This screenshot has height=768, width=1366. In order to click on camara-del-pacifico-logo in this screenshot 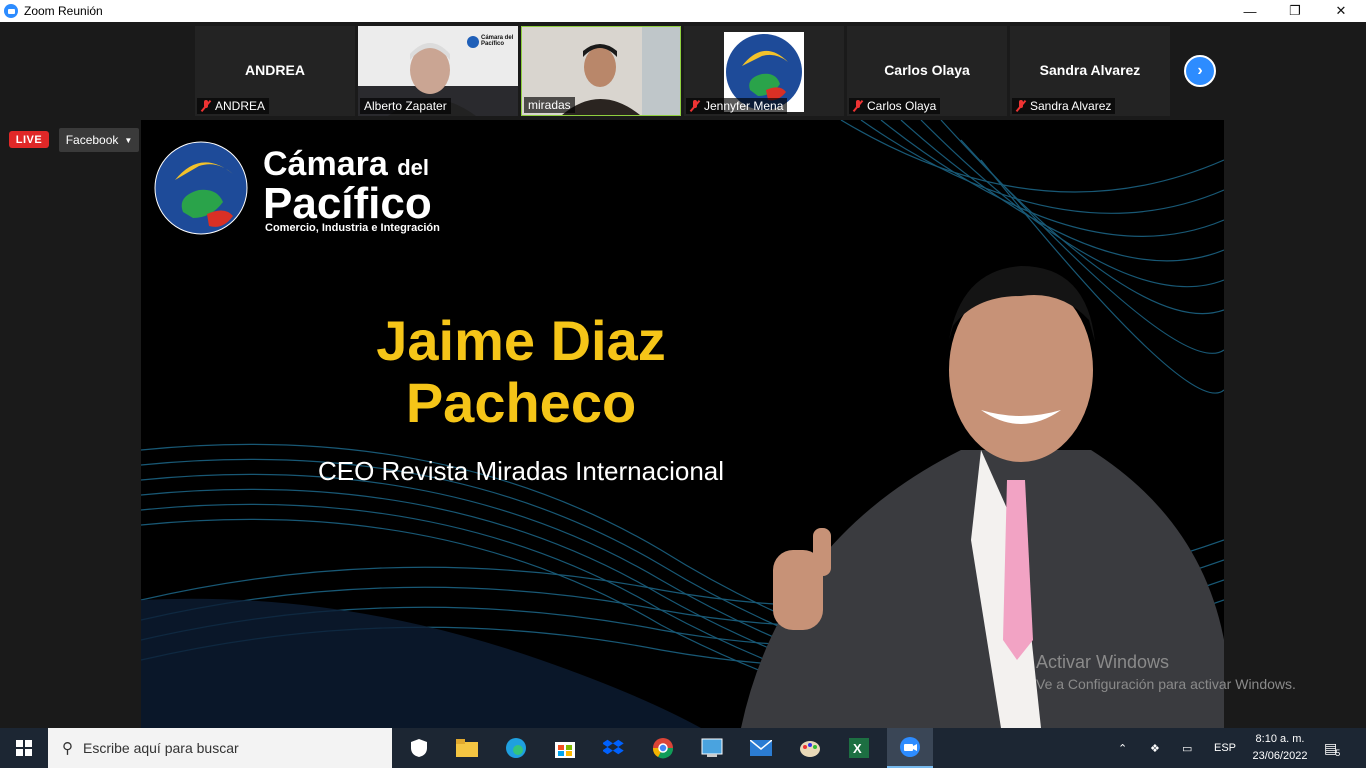, I will do `click(201, 188)`.